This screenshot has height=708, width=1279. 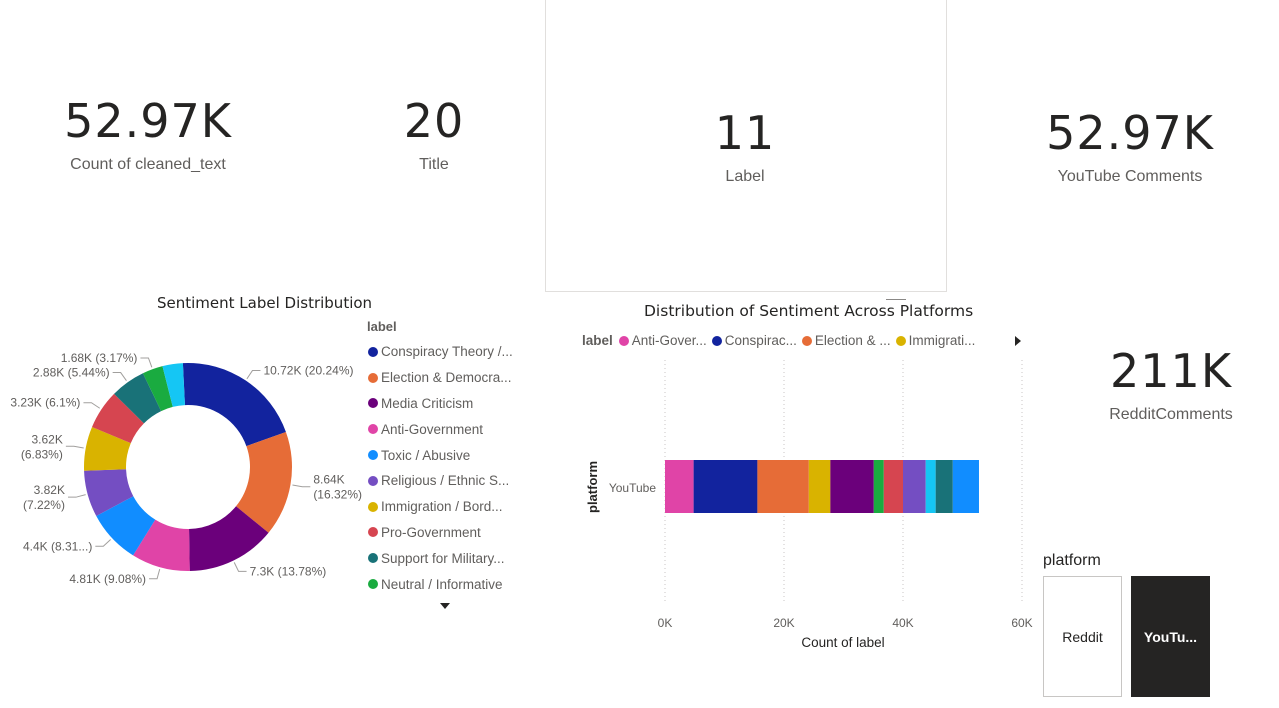 What do you see at coordinates (308, 371) in the screenshot?
I see `slice-data-label: 10.72K (20.24%)` at bounding box center [308, 371].